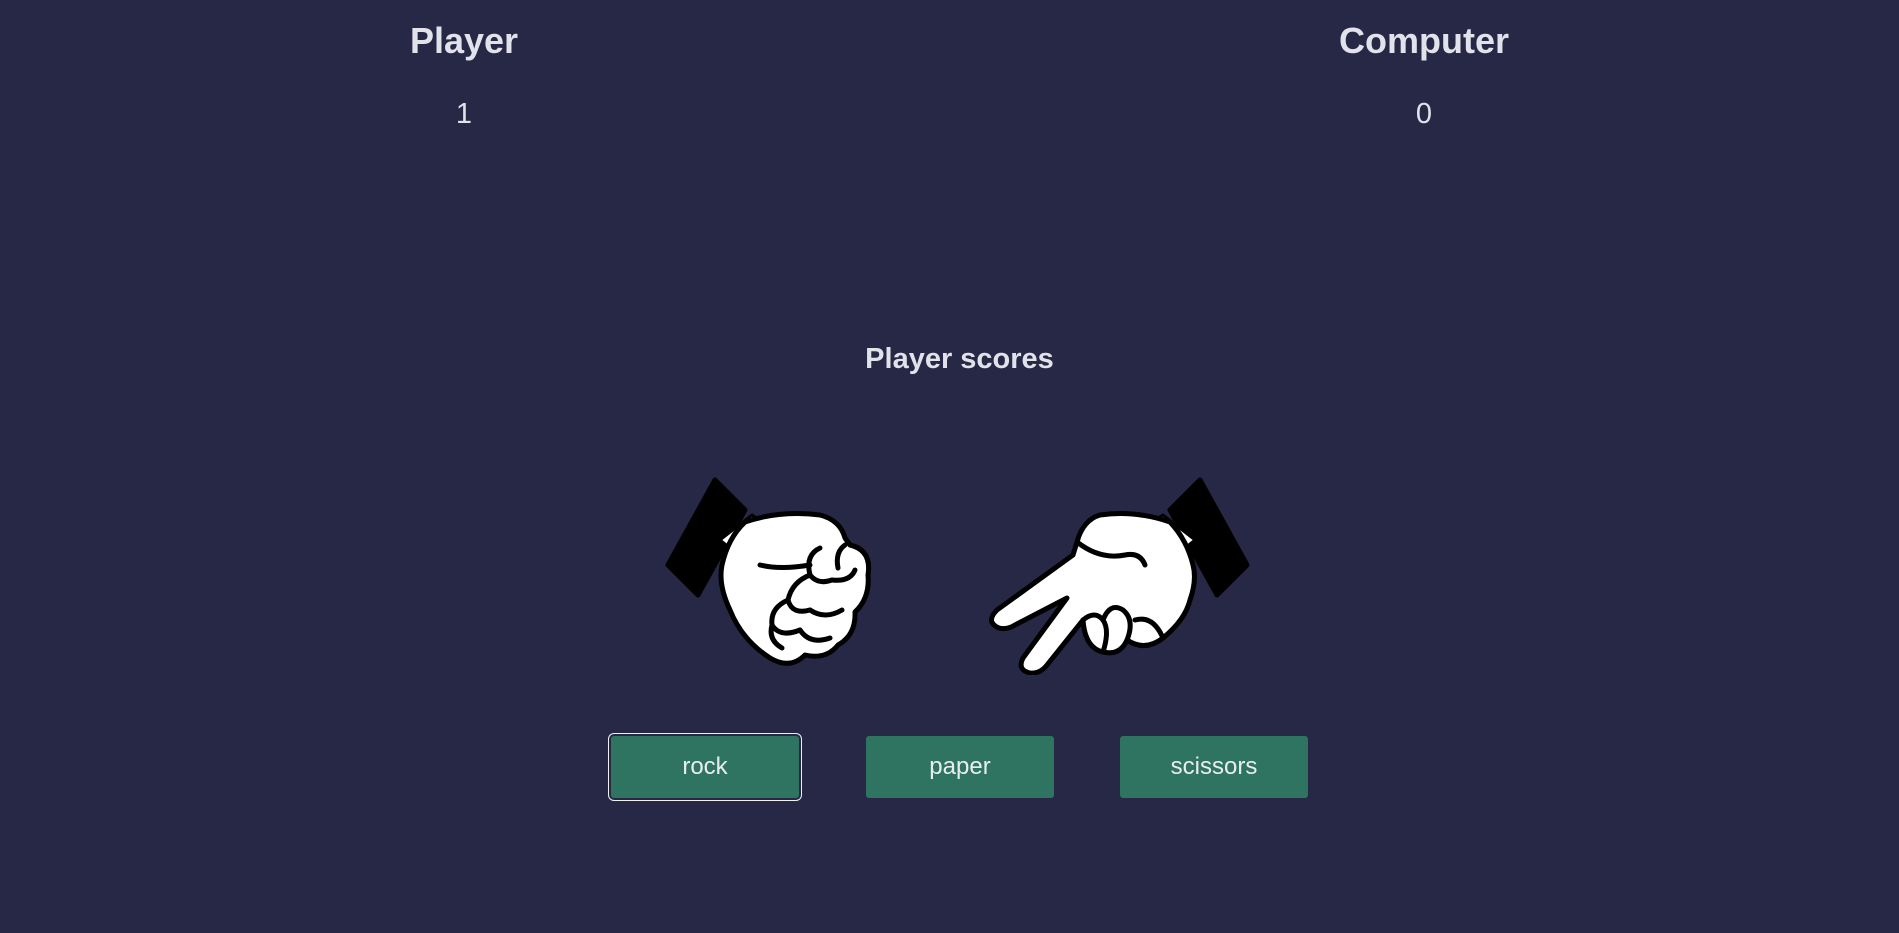 The width and height of the screenshot is (1899, 933). I want to click on player-score-panel: Player 1, so click(464, 74).